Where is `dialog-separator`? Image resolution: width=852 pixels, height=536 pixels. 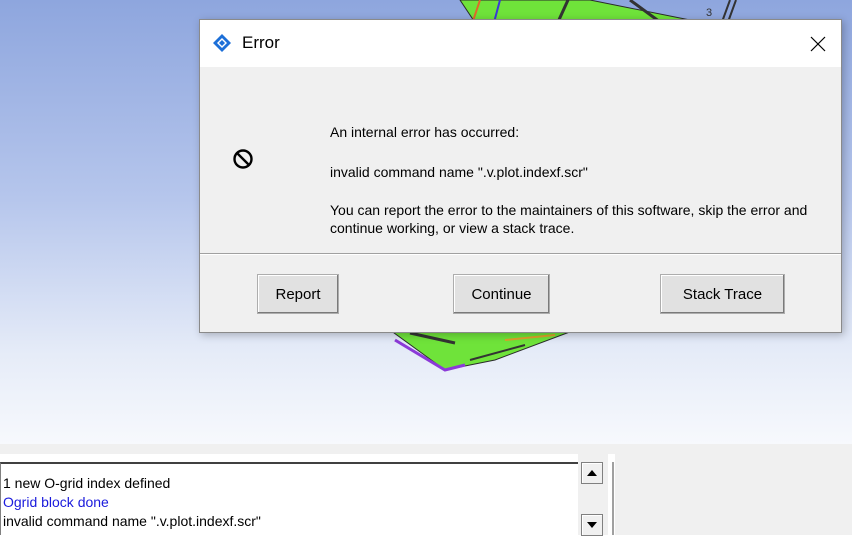
dialog-separator is located at coordinates (520, 254).